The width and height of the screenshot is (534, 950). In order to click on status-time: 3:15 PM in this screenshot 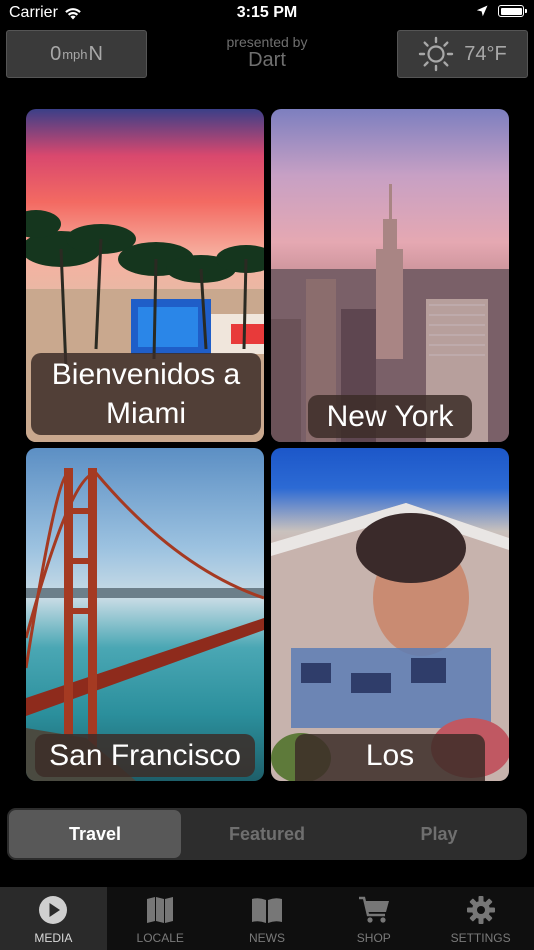, I will do `click(267, 12)`.